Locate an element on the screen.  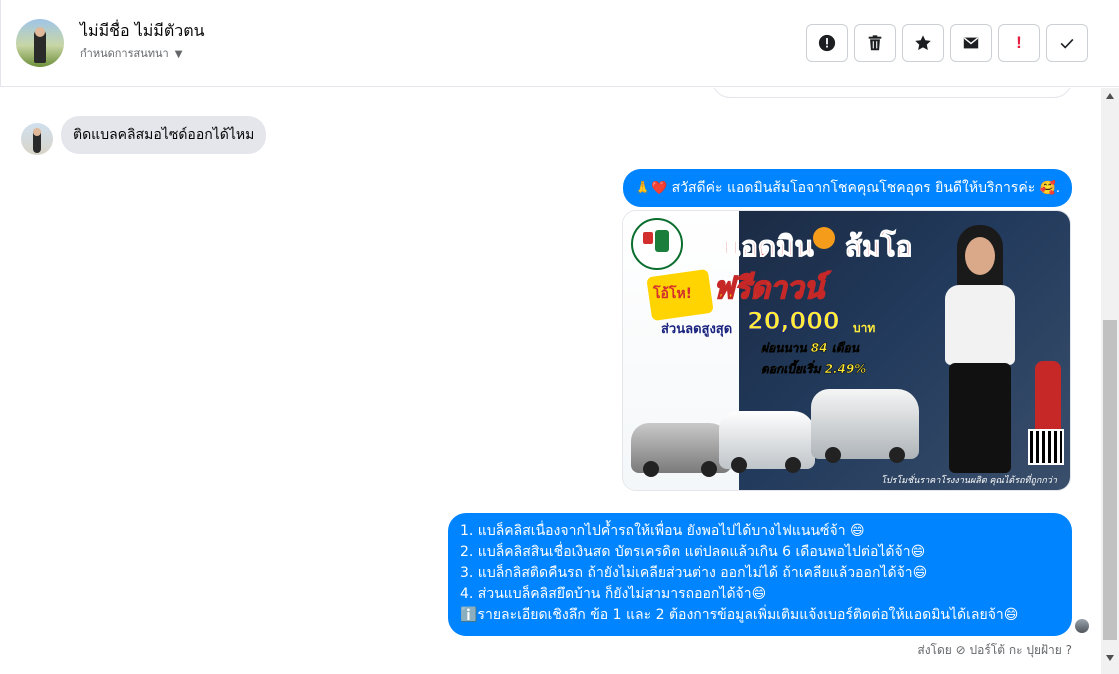
star-icon is located at coordinates (923, 43).